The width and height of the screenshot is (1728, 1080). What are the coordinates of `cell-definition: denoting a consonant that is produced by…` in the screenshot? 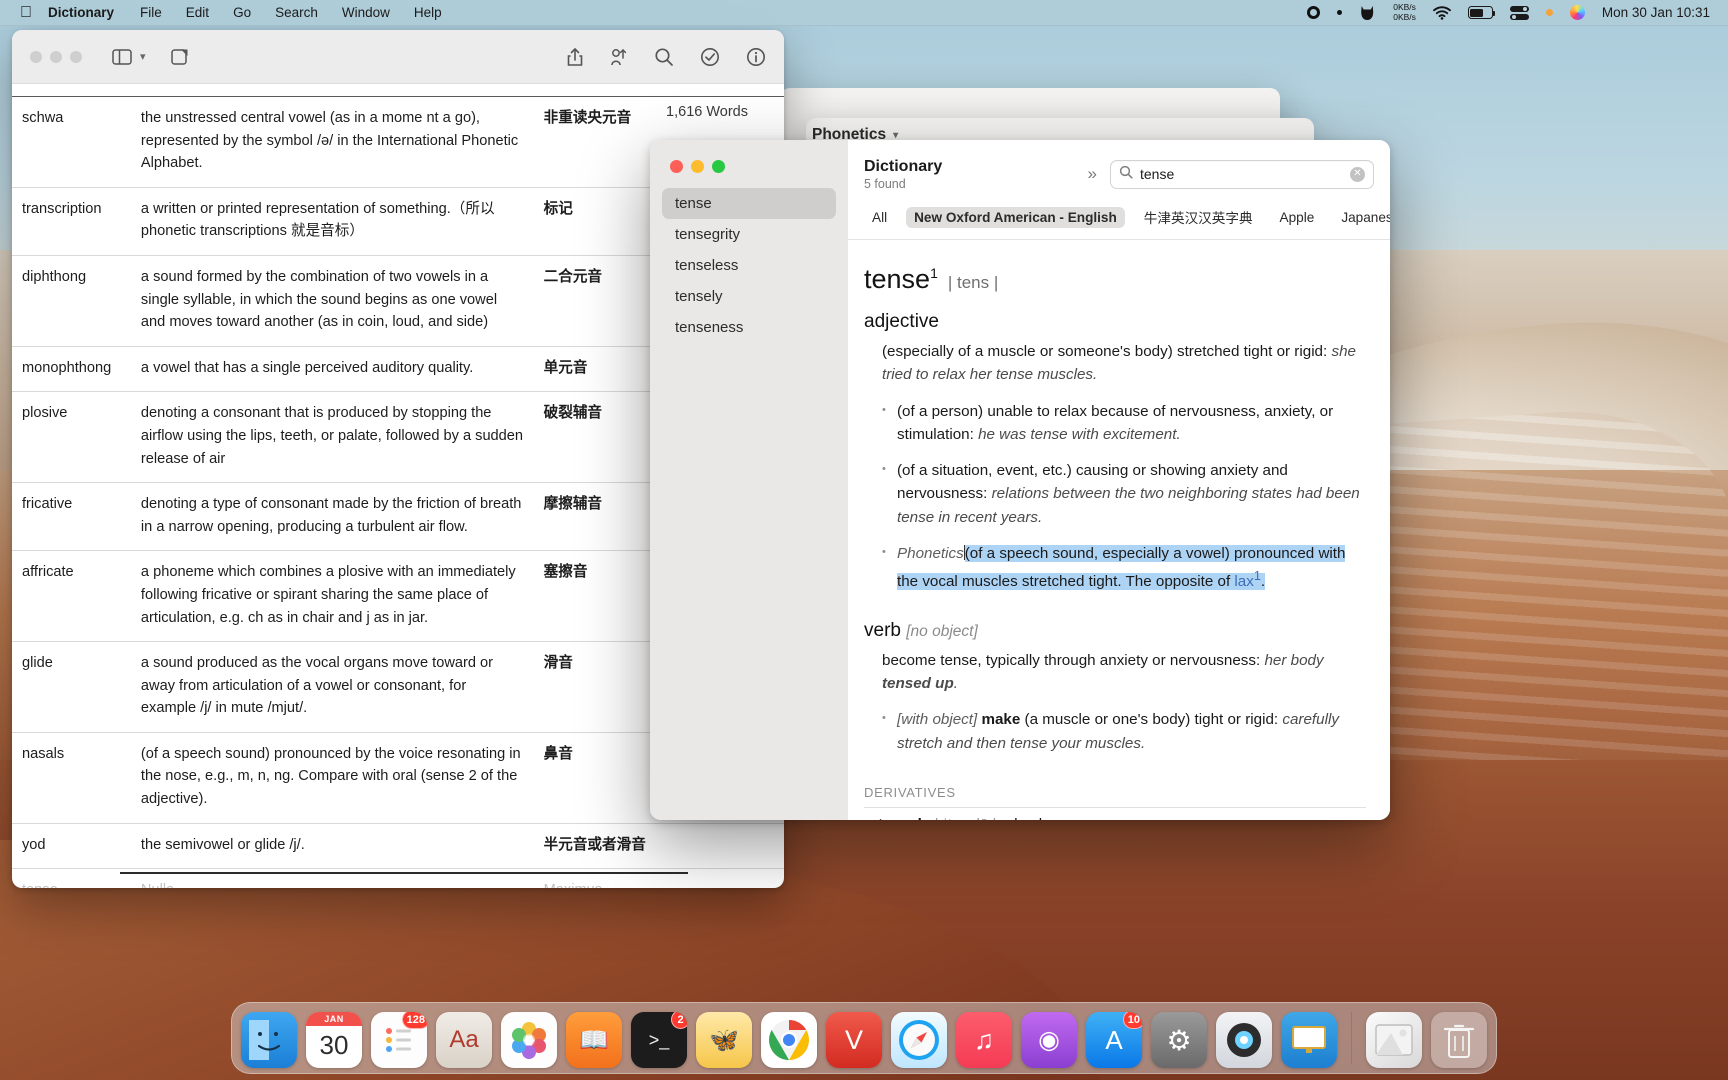 It's located at (332, 437).